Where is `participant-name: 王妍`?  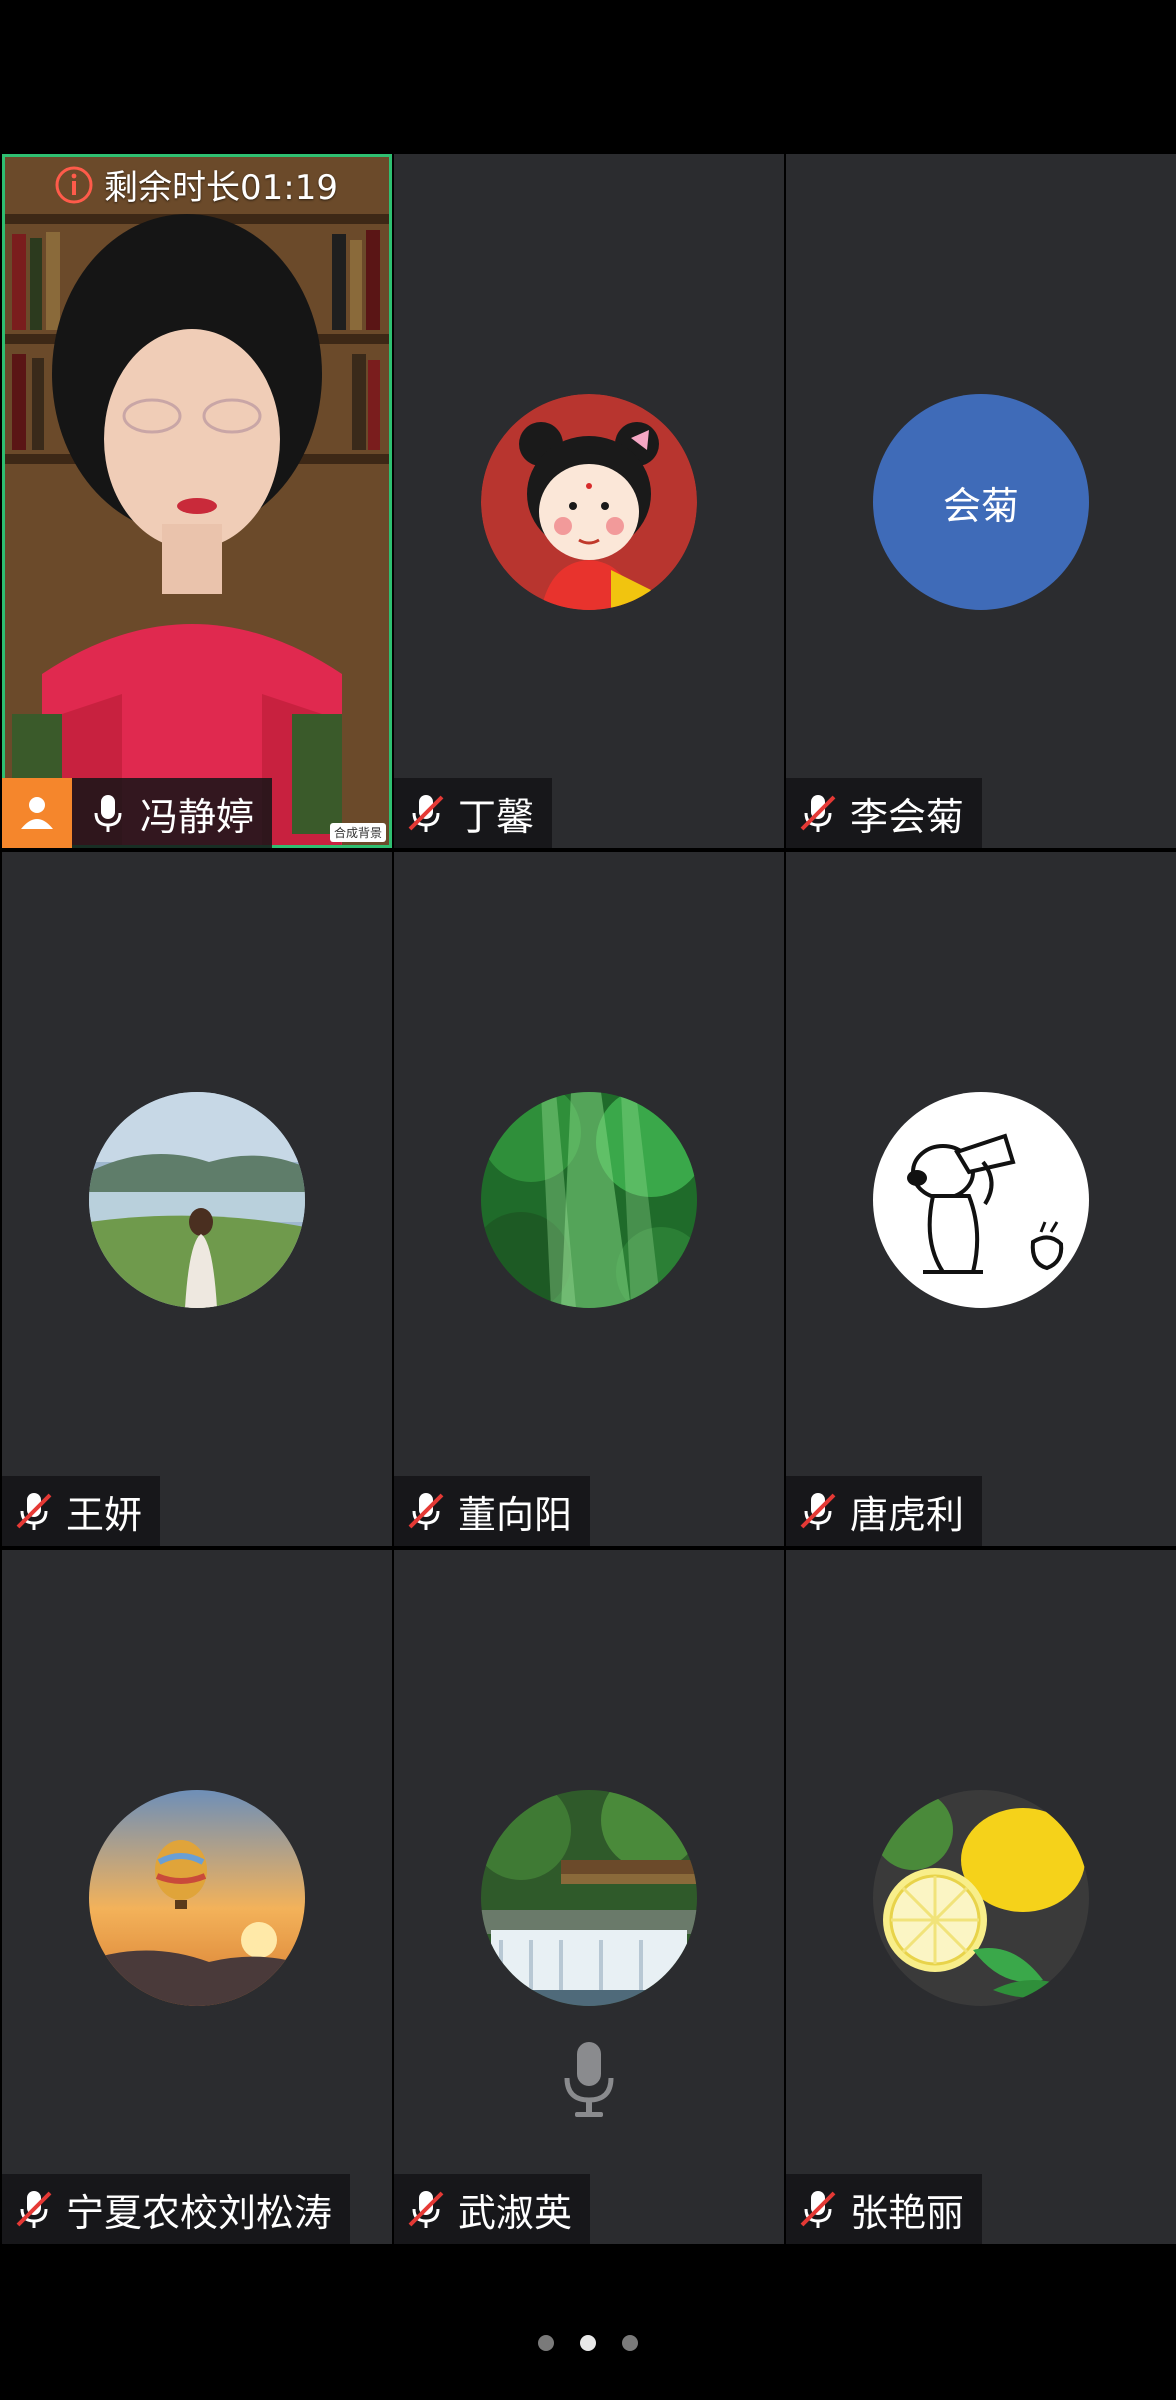
participant-name: 王妍 is located at coordinates (104, 1514).